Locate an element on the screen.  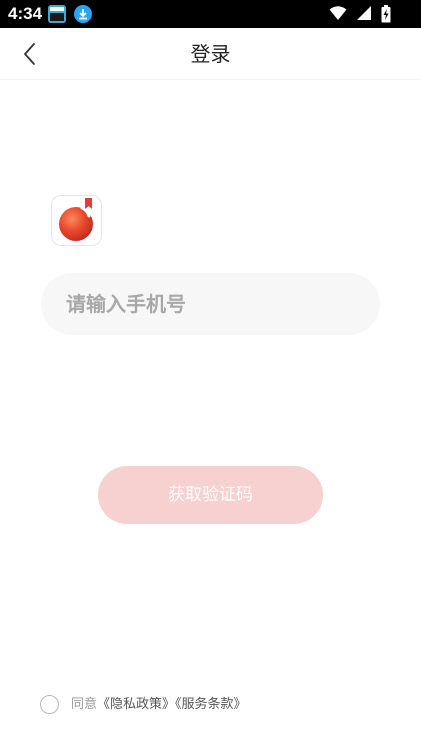
privacy-policy-link: 《隐私政策》 is located at coordinates (136, 704).